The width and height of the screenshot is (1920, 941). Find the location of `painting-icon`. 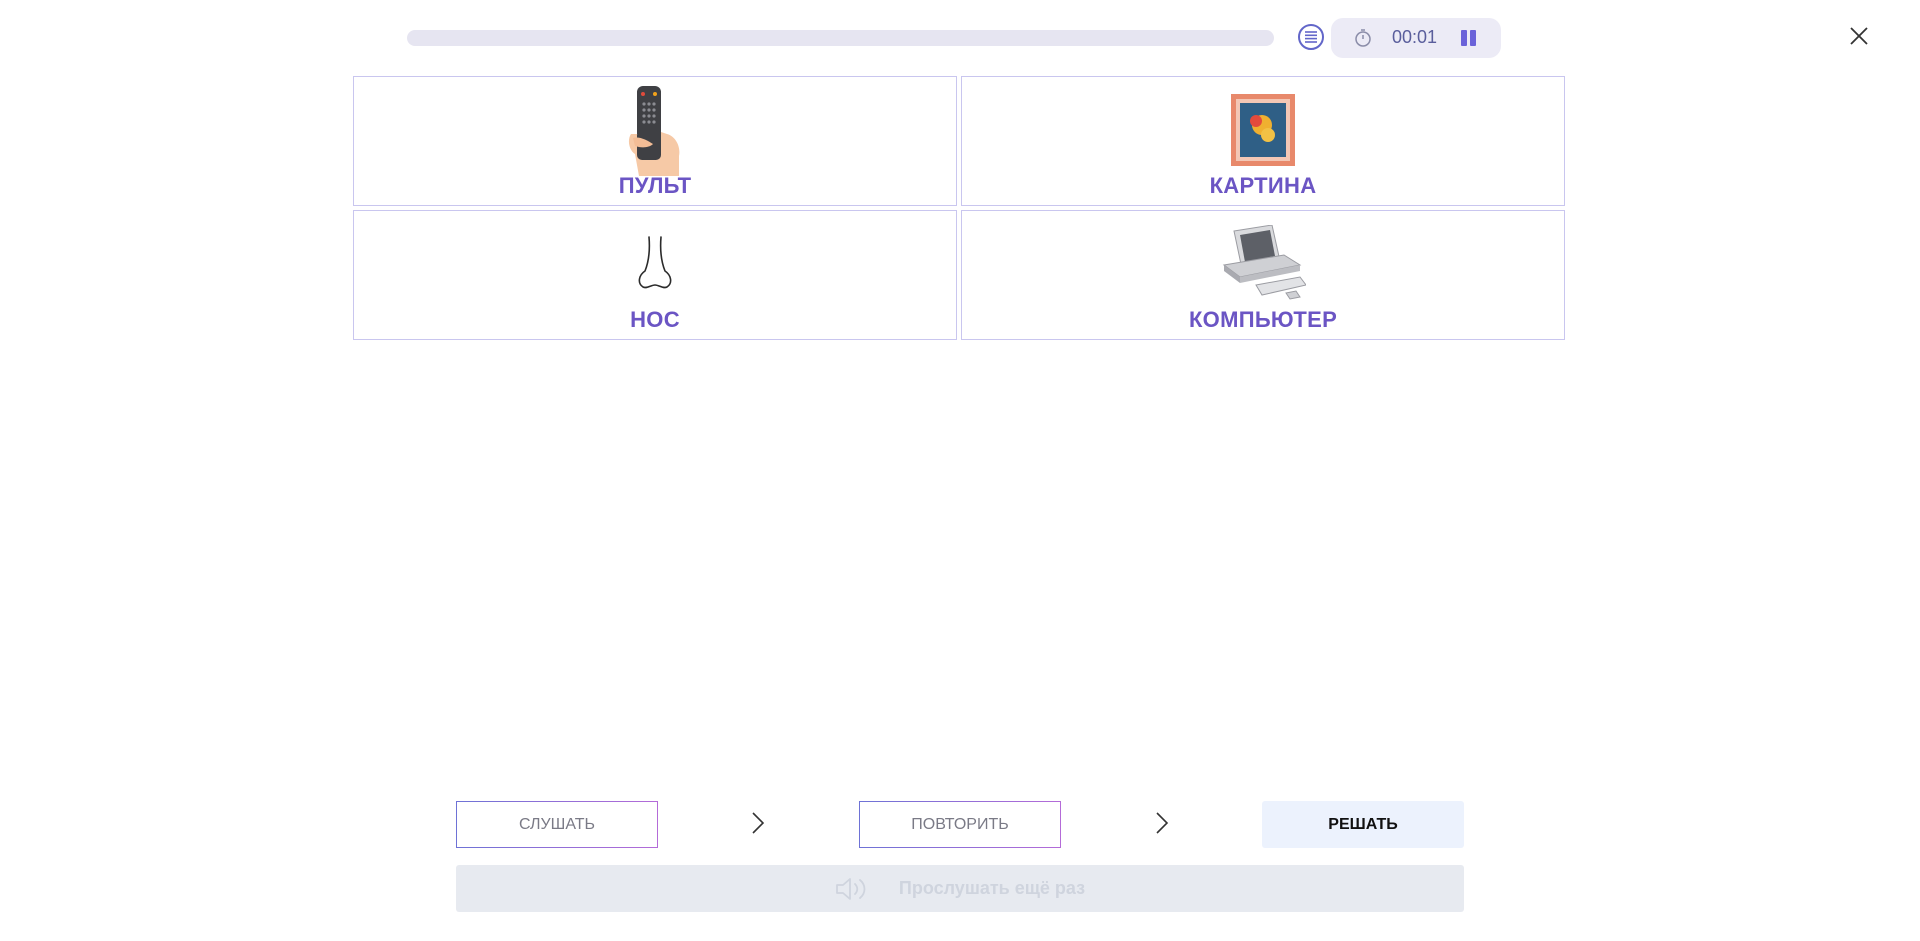

painting-icon is located at coordinates (1263, 130).